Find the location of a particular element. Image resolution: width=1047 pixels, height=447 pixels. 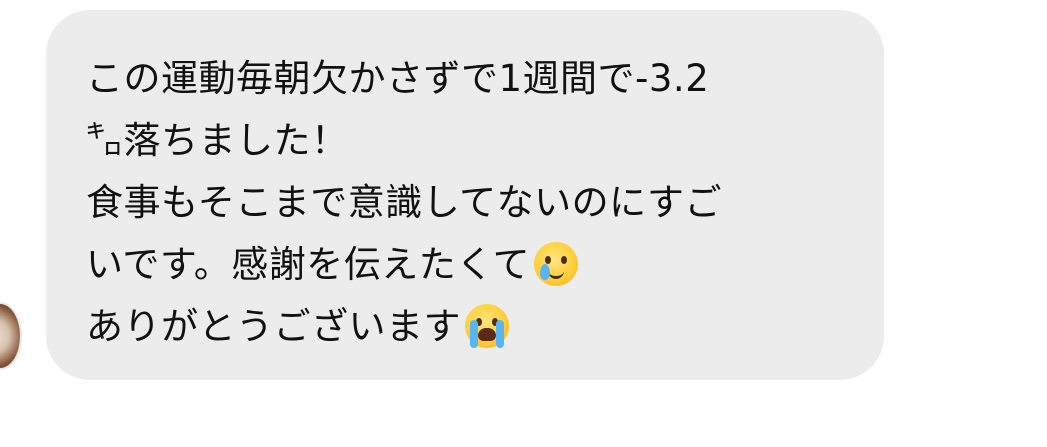

message-text-1: この運動毎朝欠かさずで1週間で-3.2 is located at coordinates (398, 78).